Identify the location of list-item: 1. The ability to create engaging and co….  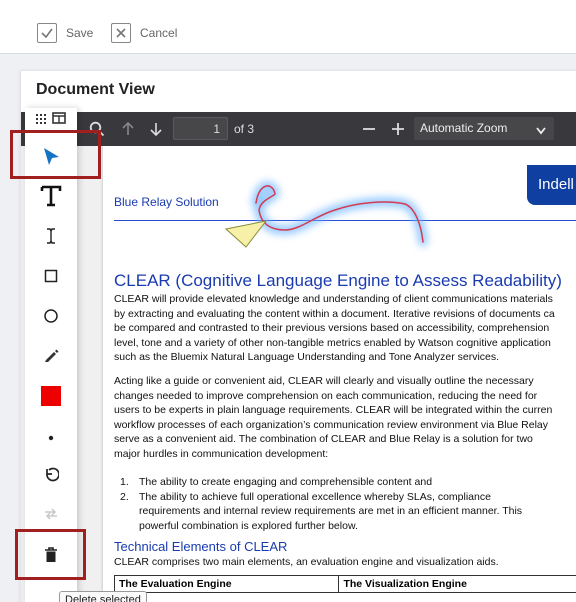
(348, 482).